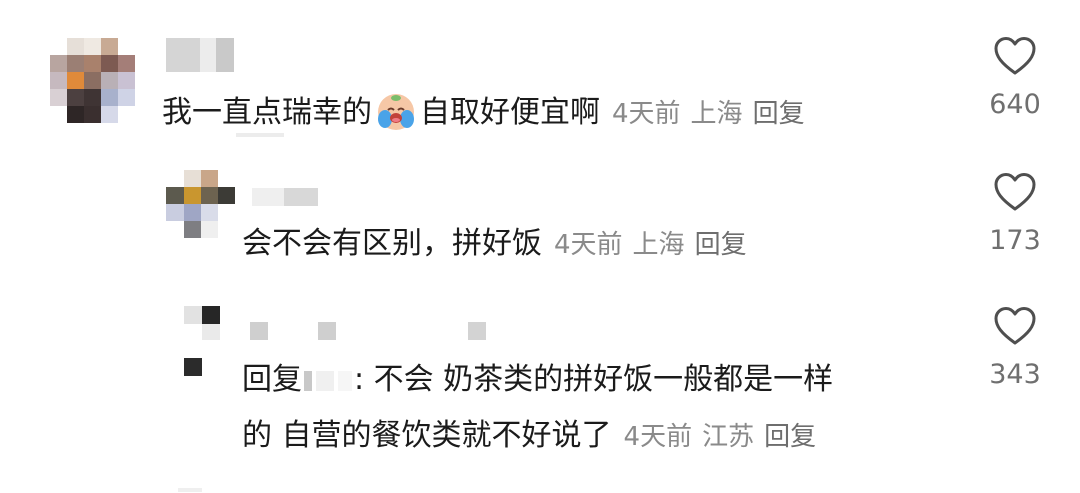  What do you see at coordinates (1015, 104) in the screenshot?
I see `like-count: 640` at bounding box center [1015, 104].